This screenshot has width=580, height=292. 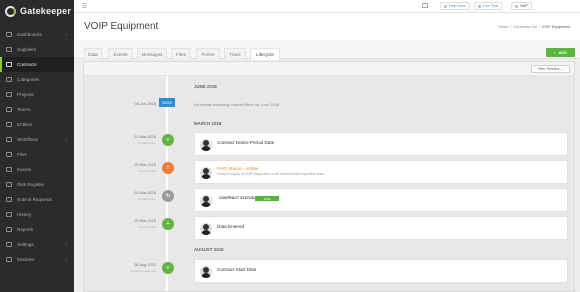 I want to click on help-icon, so click(x=445, y=6).